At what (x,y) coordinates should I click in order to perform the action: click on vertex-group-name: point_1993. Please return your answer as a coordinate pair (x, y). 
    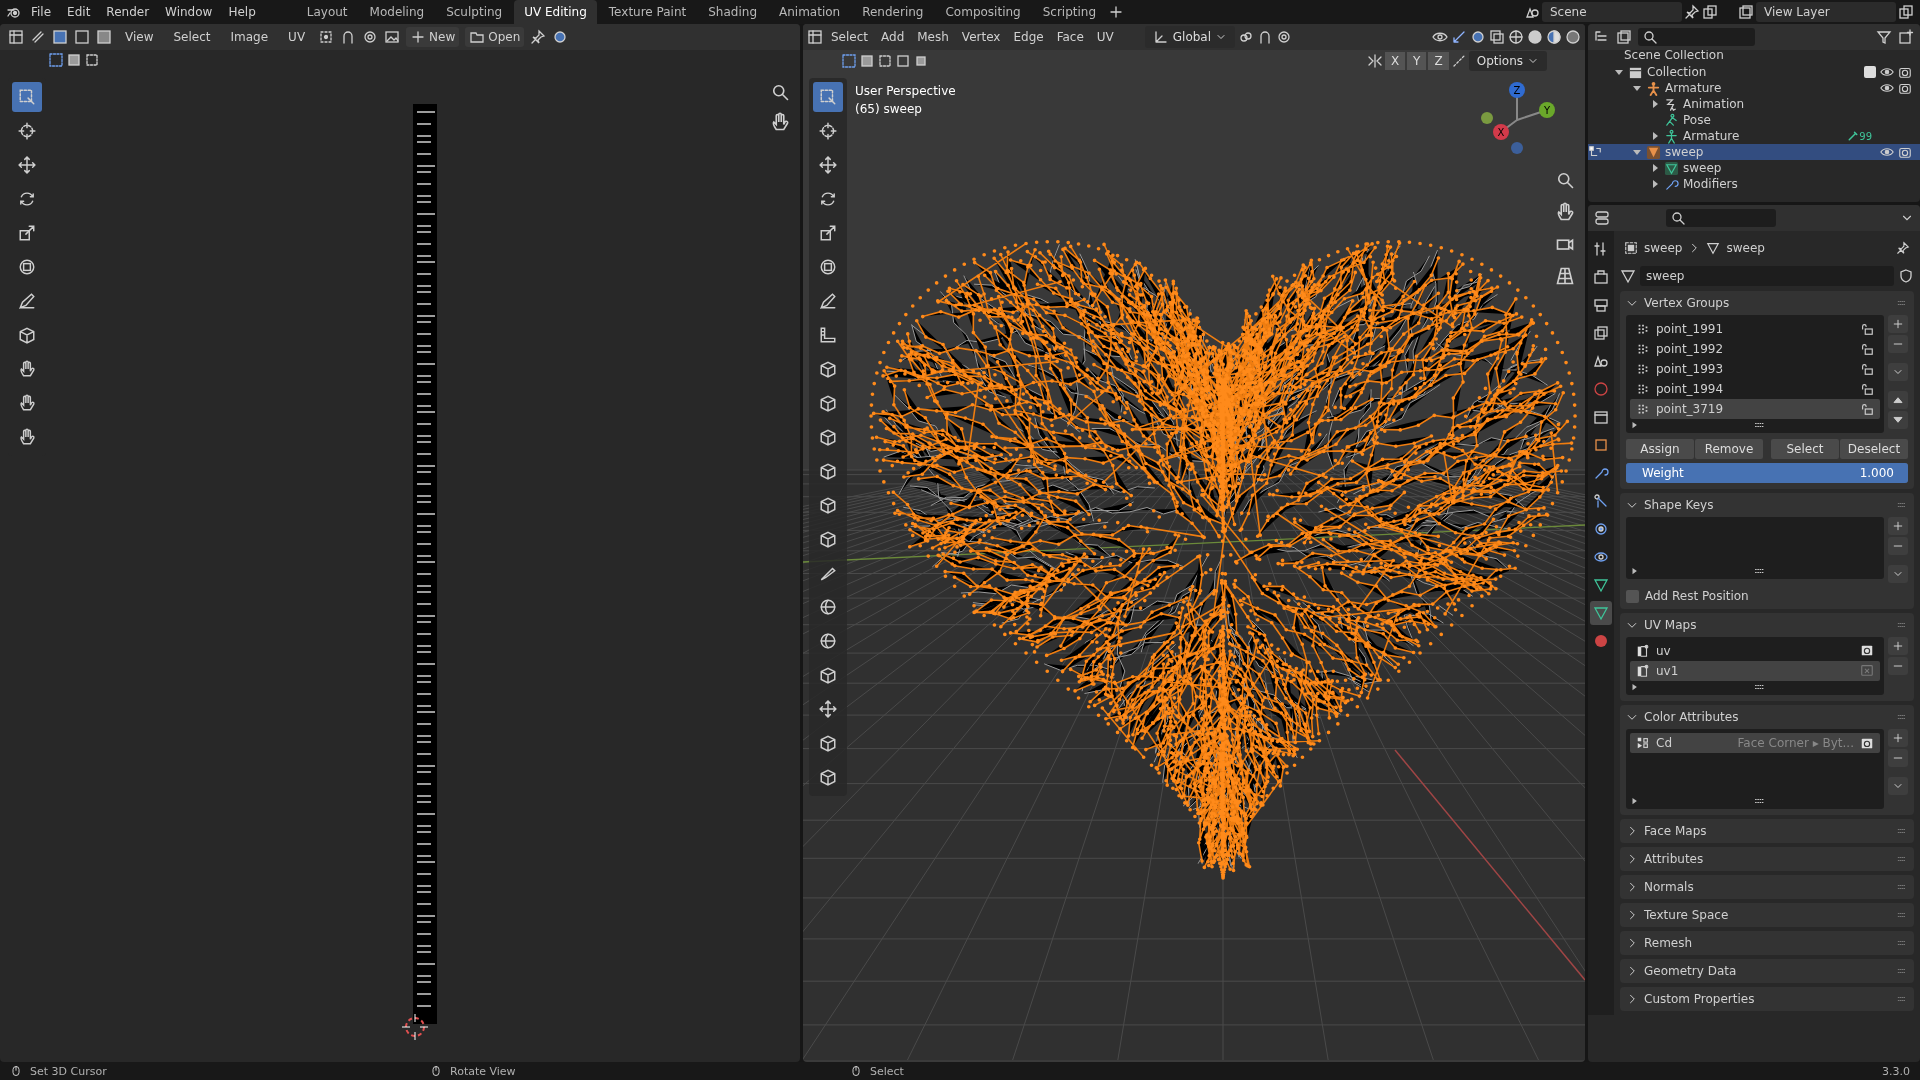
    Looking at the image, I should click on (1690, 369).